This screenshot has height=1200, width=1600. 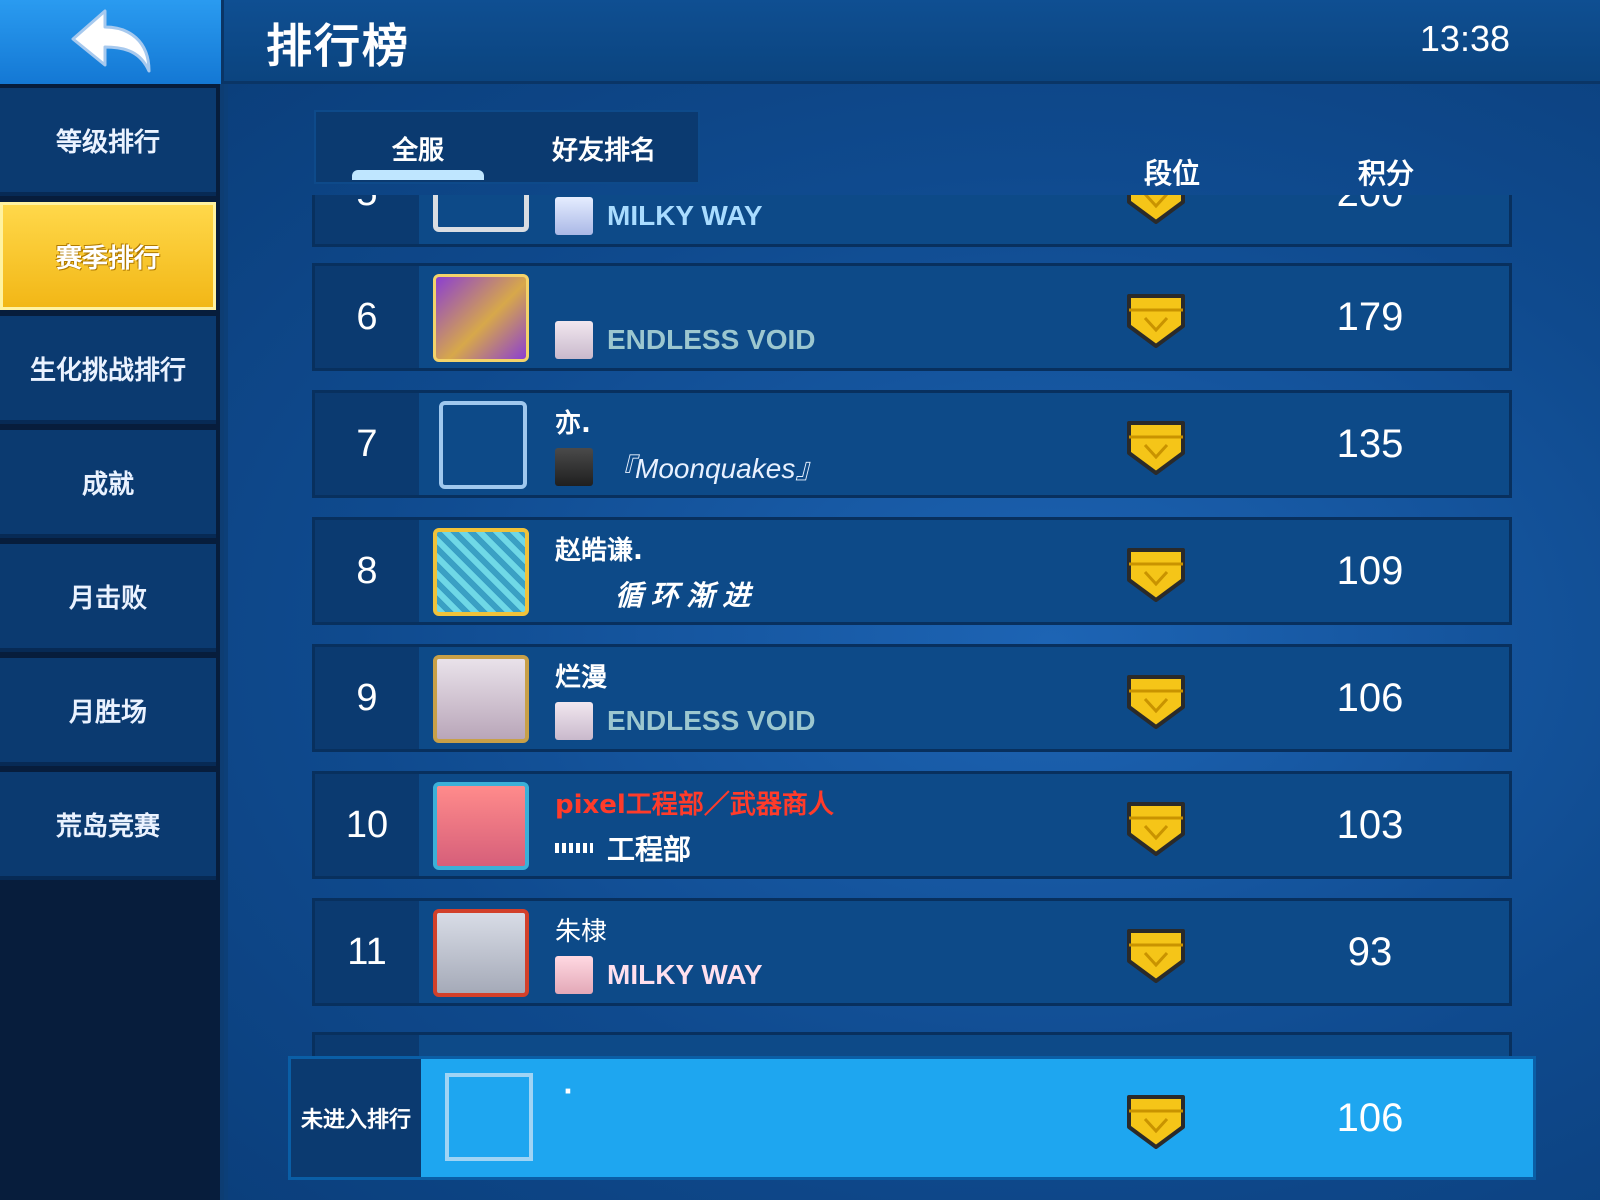 What do you see at coordinates (1464, 38) in the screenshot?
I see `clock-time: 13:38` at bounding box center [1464, 38].